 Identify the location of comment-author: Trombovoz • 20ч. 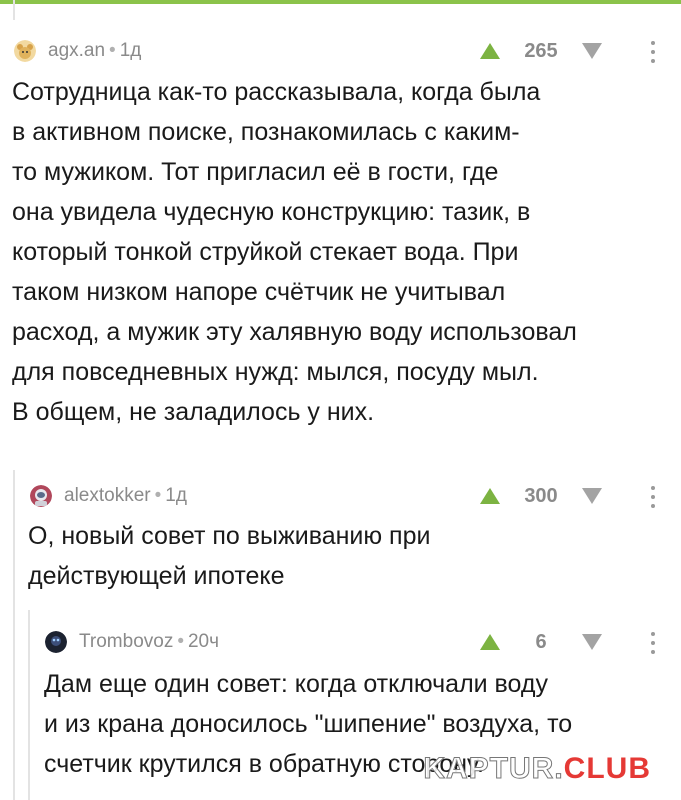
(149, 642).